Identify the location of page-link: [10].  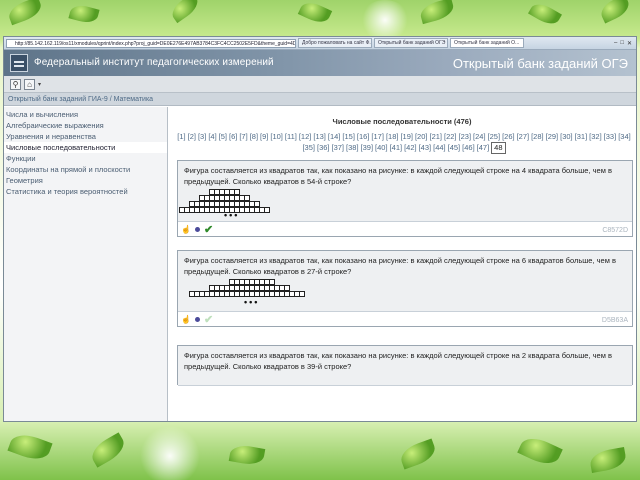
(276, 137).